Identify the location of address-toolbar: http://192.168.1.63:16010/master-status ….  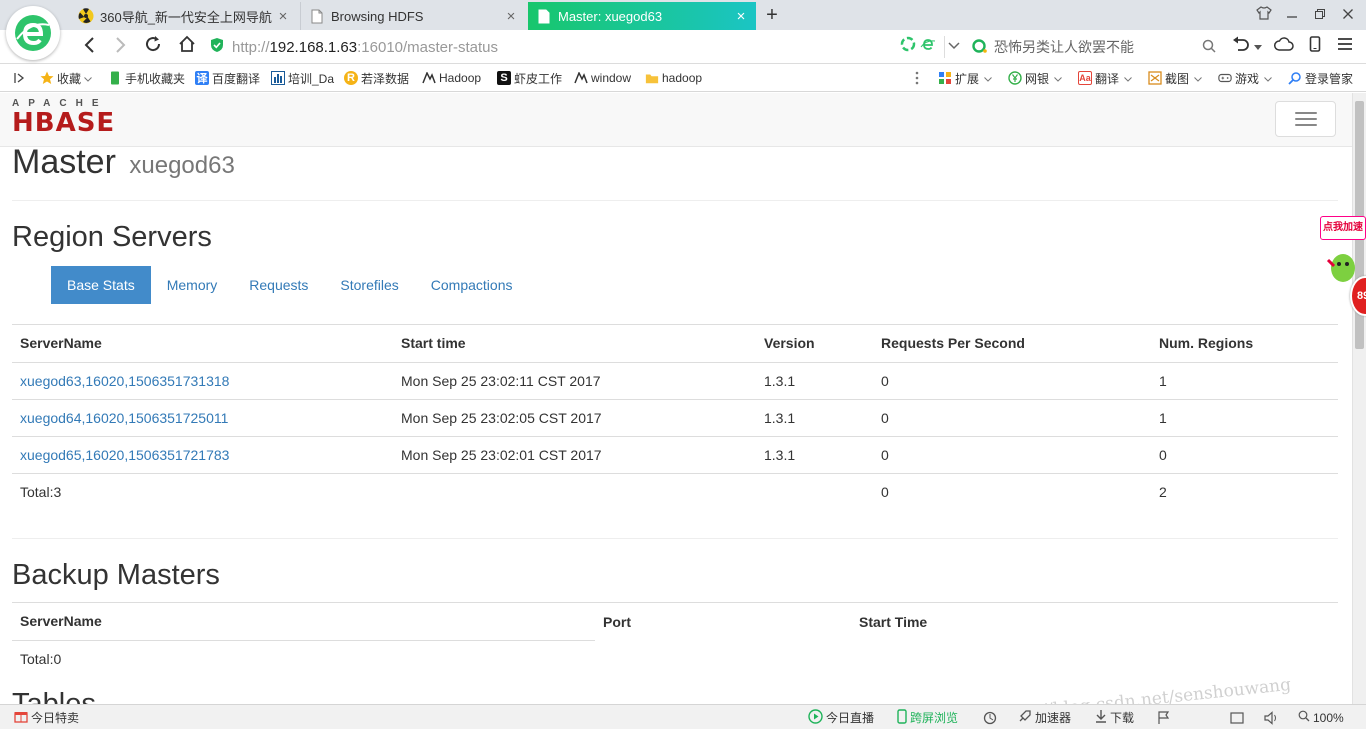
(683, 47).